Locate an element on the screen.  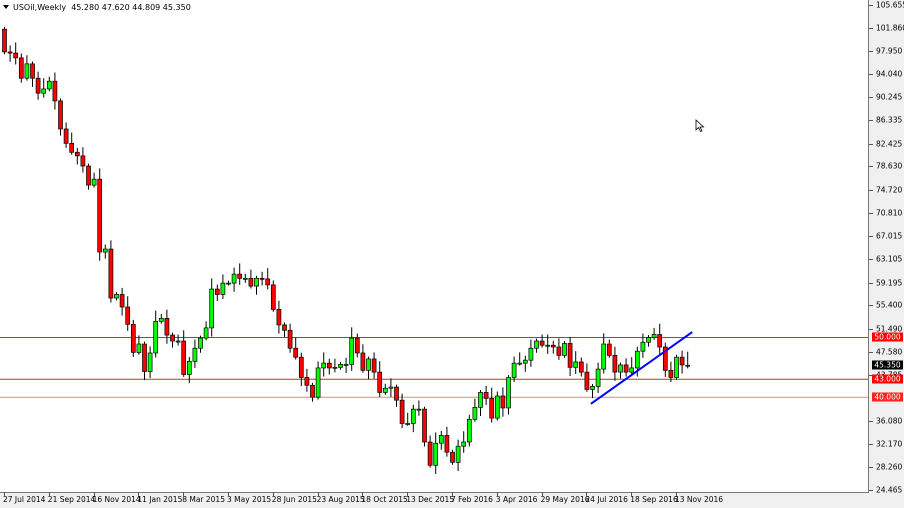
price-tick-label: 94.040 is located at coordinates (889, 74).